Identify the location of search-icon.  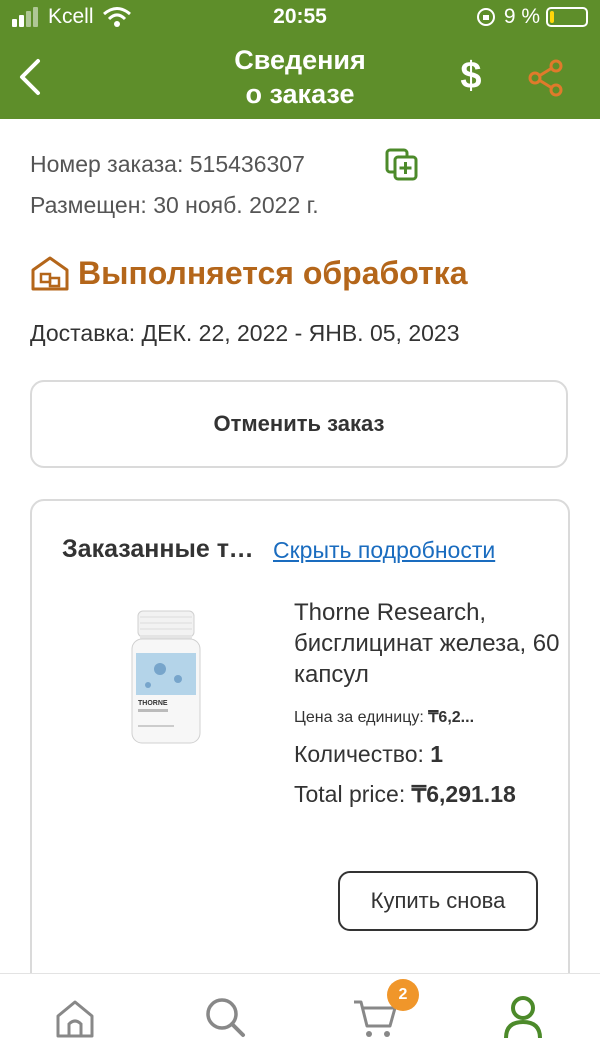
(225, 1017).